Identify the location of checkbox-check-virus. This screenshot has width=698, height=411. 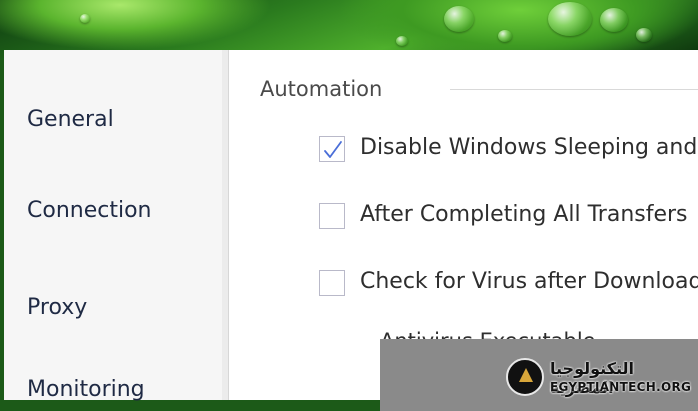
(332, 283).